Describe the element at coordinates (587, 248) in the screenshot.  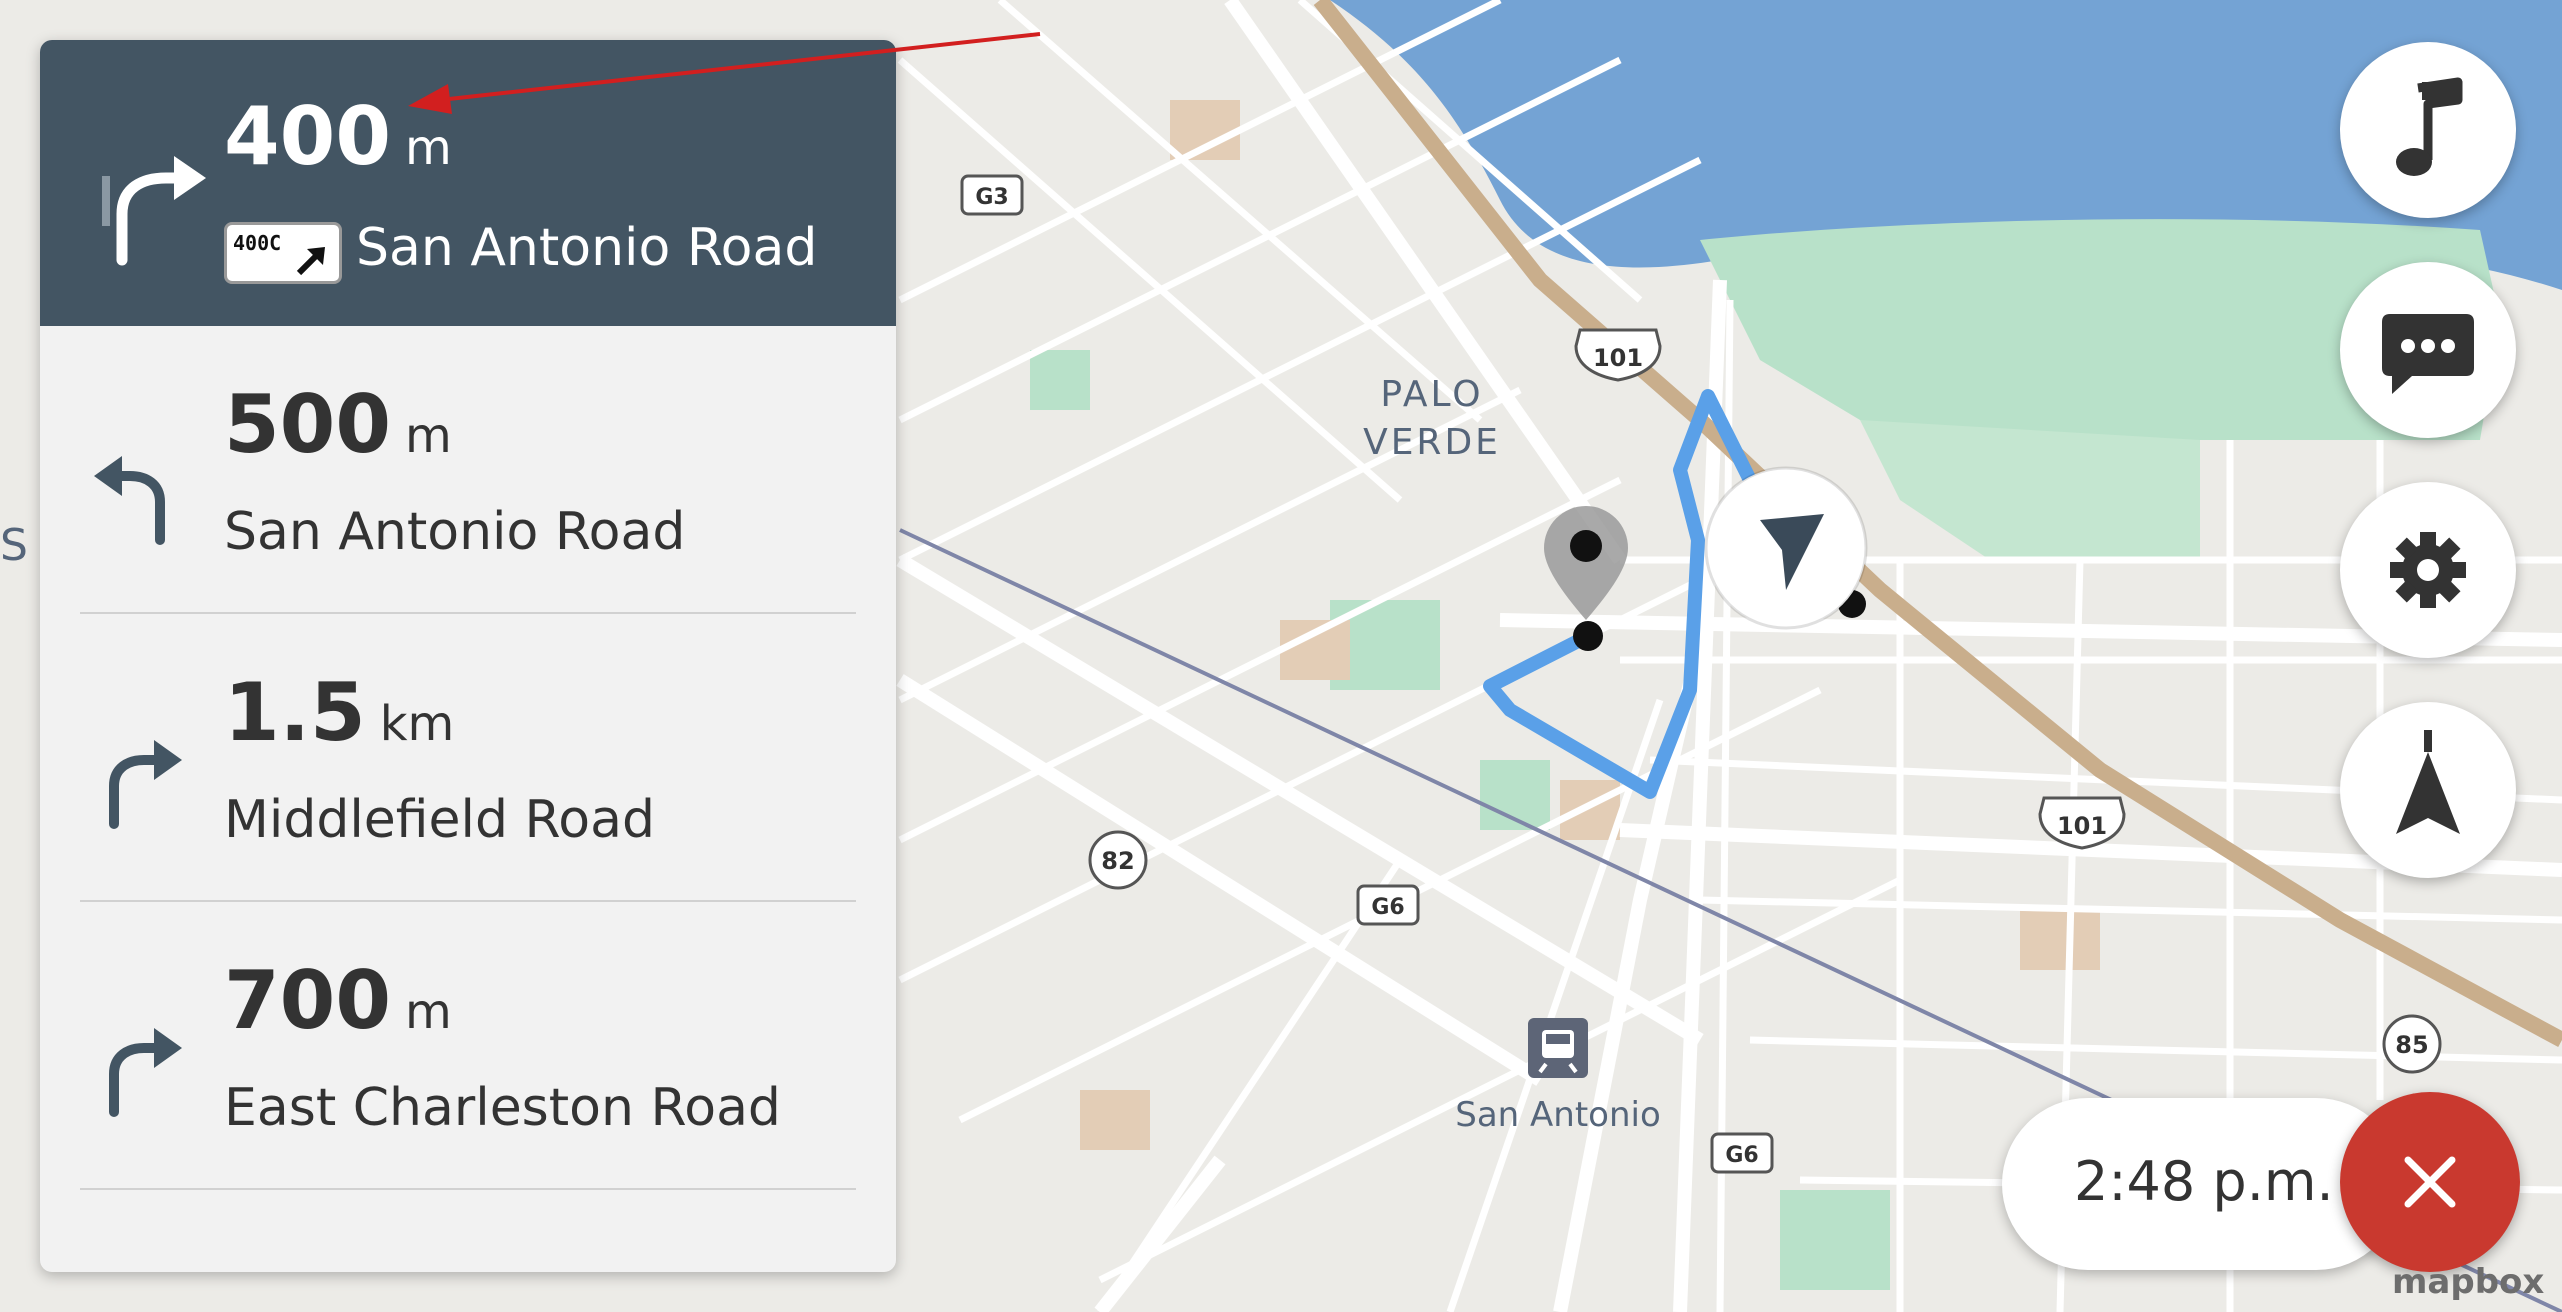
I see `maneuver-road-name: San Antonio Road` at that location.